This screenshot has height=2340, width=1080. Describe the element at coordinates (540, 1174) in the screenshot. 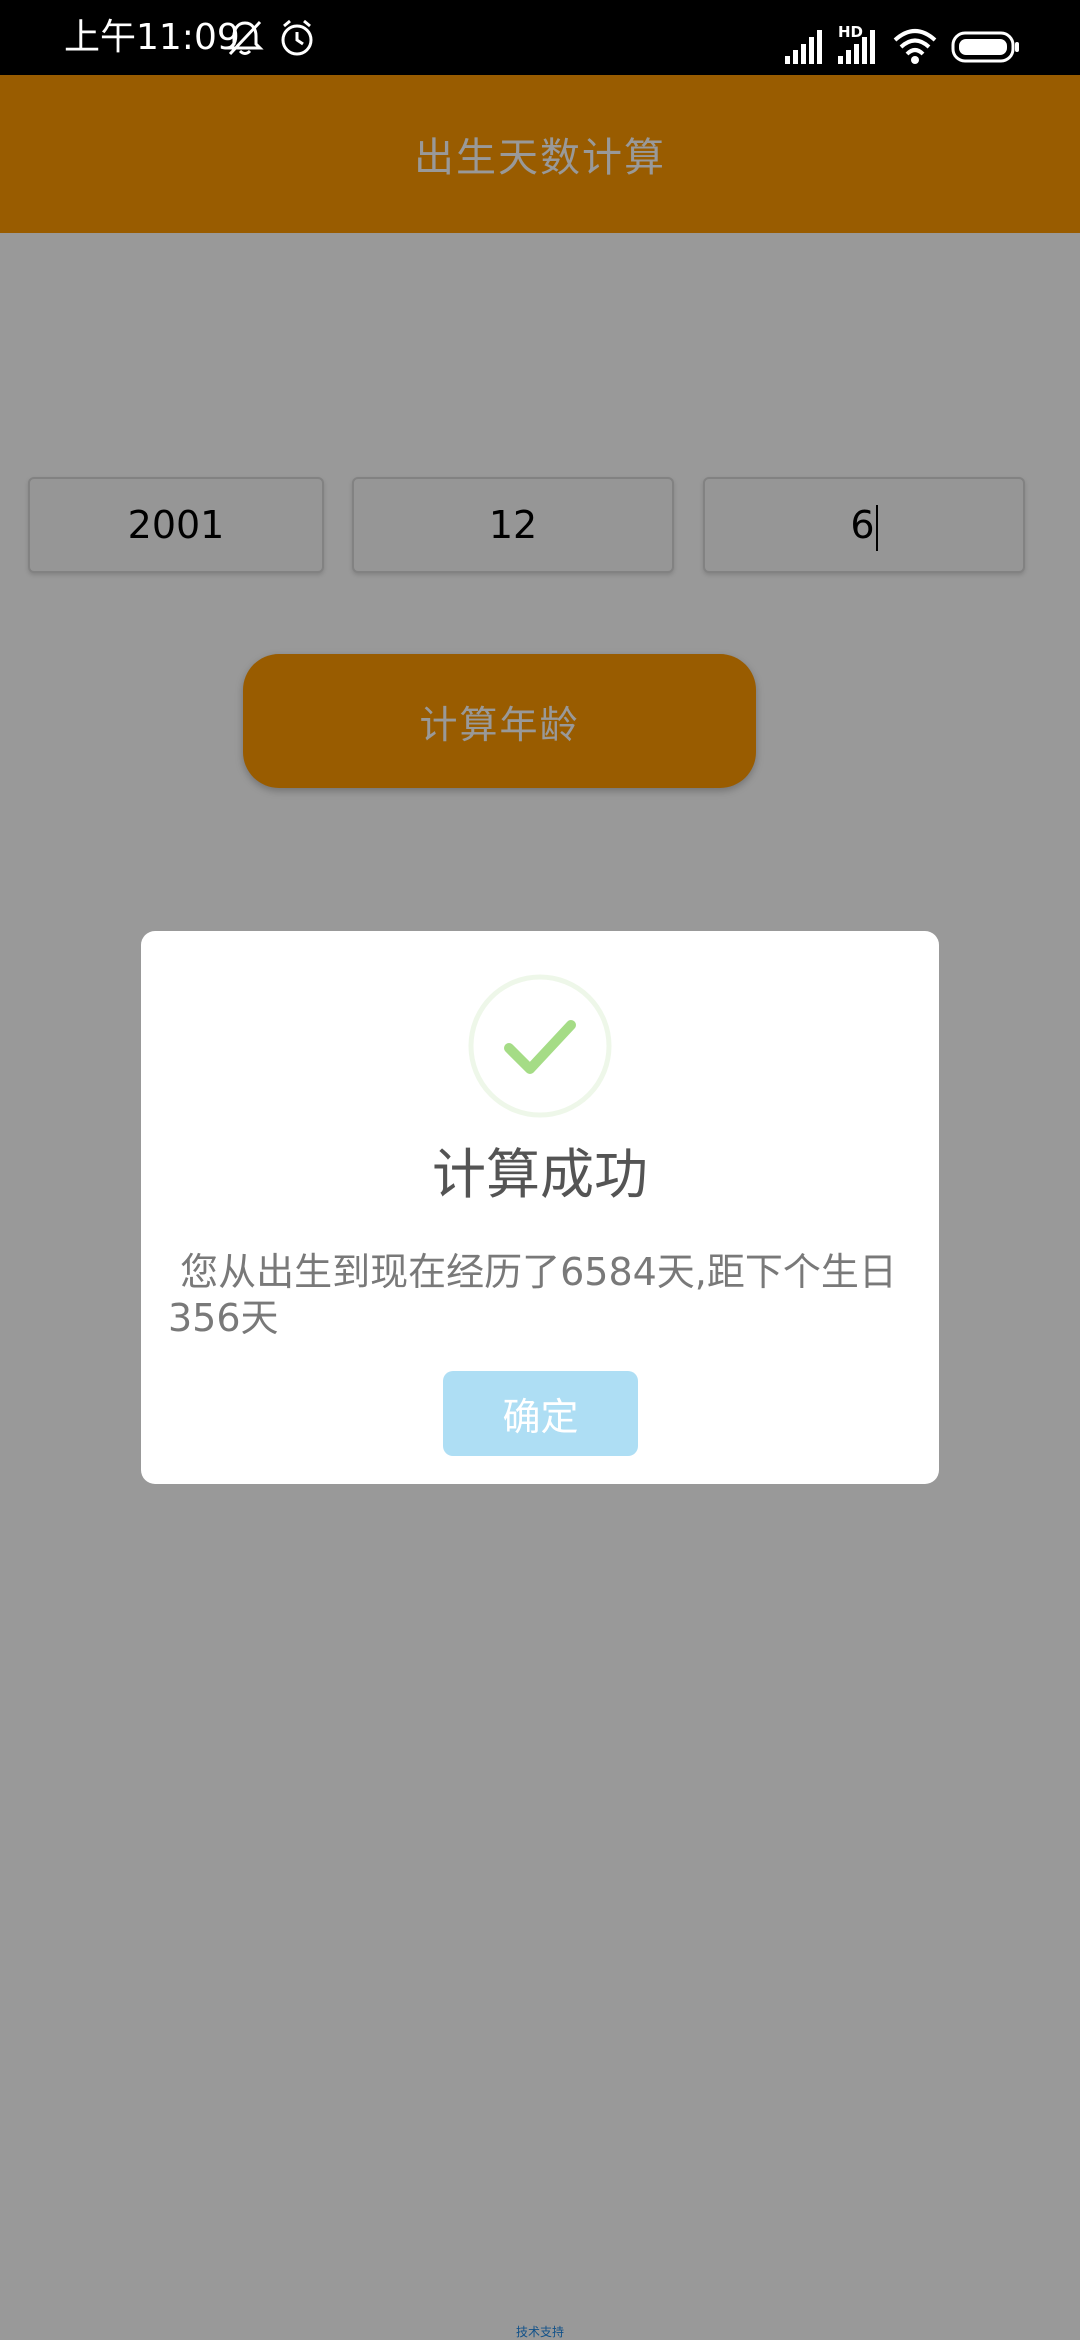

I see `dialog-title: 计算成功` at that location.